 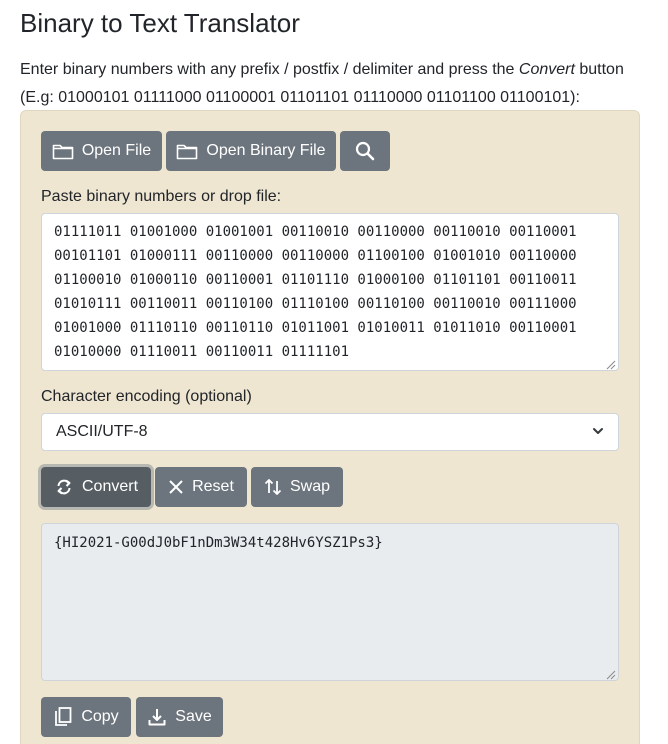 I want to click on copy-icon, so click(x=63, y=717).